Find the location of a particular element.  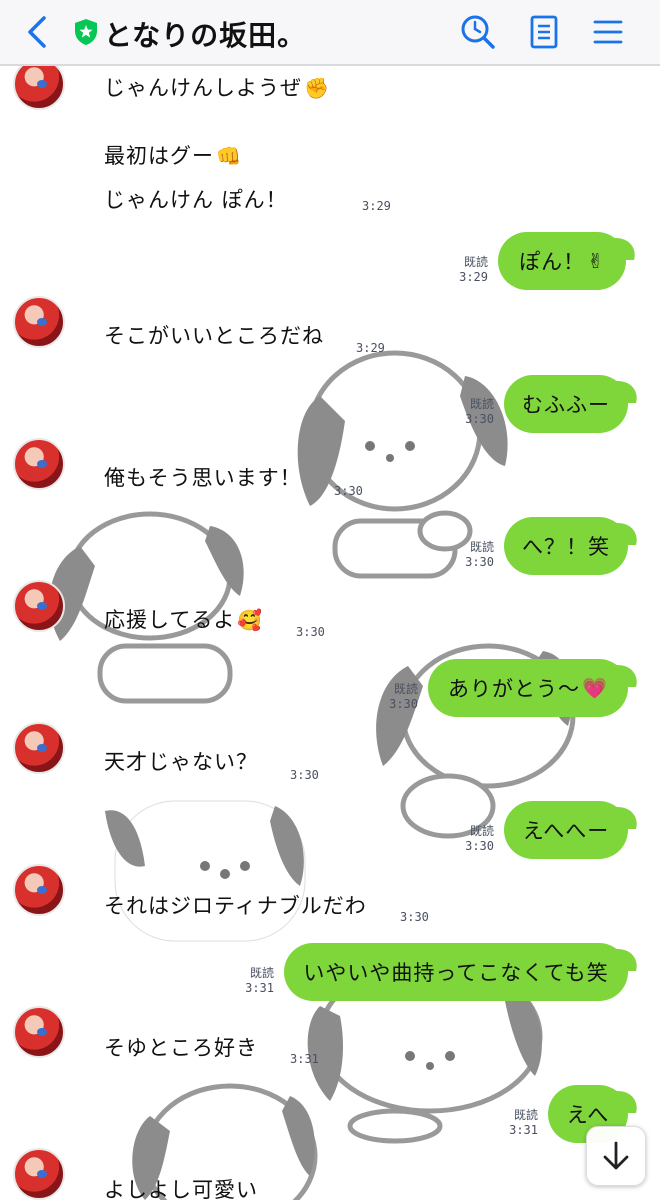

verified-shield-icon is located at coordinates (86, 32).